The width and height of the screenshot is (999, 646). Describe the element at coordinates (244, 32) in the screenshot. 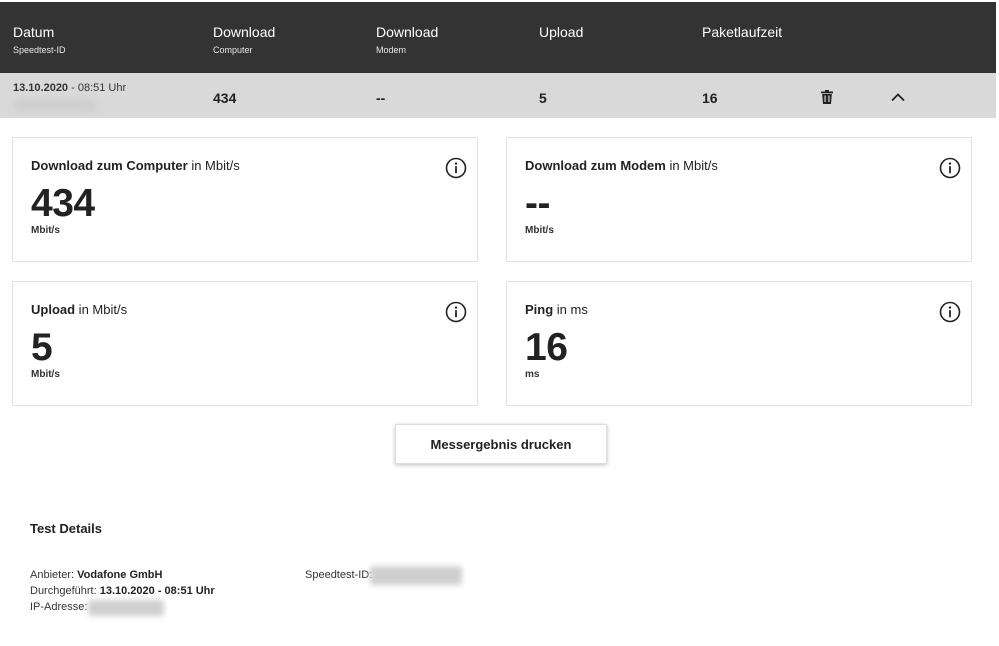

I see `column-download-computer-title: Download` at that location.